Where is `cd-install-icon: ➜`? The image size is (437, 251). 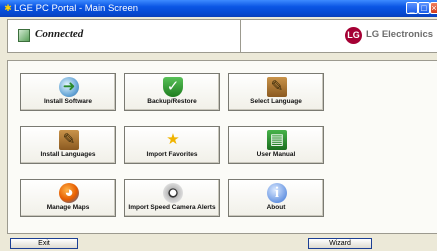
cd-install-icon: ➜ is located at coordinates (69, 87).